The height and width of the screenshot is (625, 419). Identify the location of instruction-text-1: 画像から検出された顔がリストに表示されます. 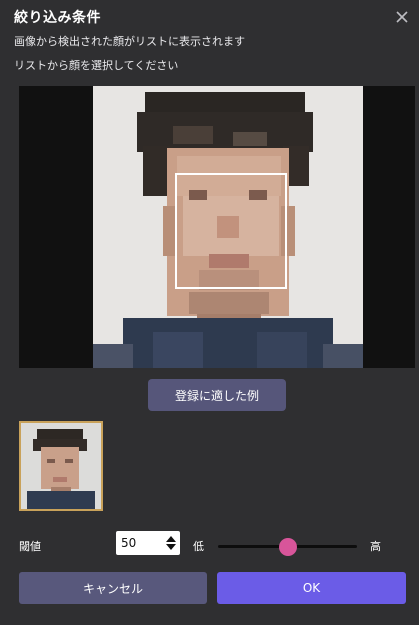
(129, 41).